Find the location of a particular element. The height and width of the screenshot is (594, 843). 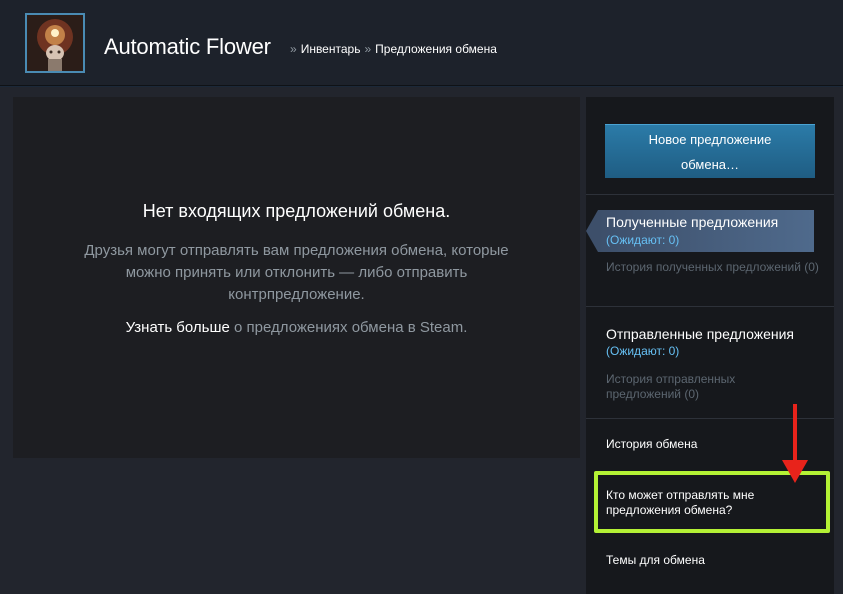

trade-history-link: История обмена is located at coordinates (706, 444).